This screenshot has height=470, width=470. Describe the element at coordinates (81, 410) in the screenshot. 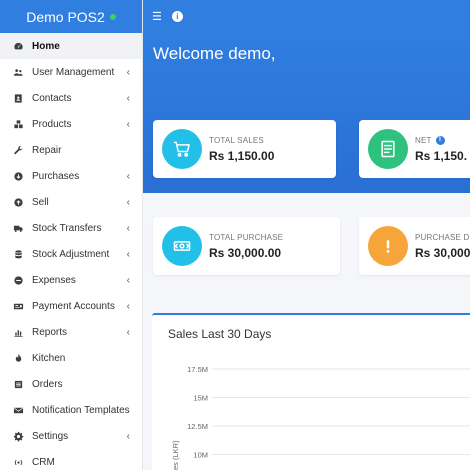

I see `sidebar-item-label: Notification Templates` at that location.